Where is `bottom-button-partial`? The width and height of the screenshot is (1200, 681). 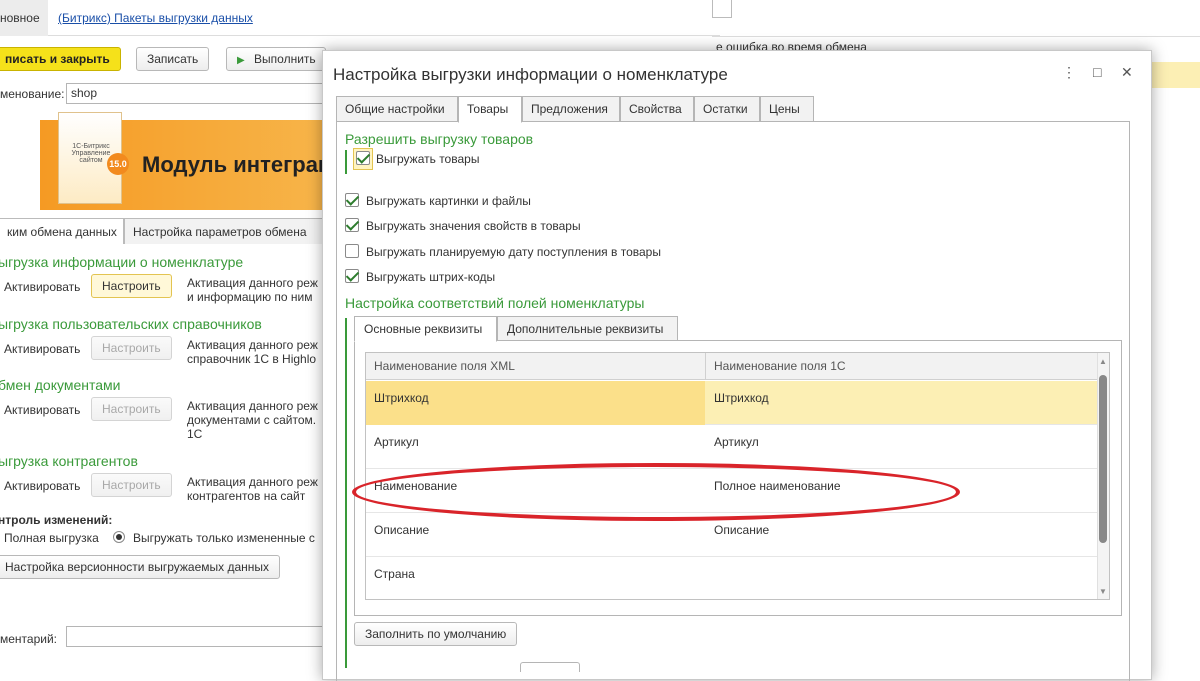 bottom-button-partial is located at coordinates (550, 667).